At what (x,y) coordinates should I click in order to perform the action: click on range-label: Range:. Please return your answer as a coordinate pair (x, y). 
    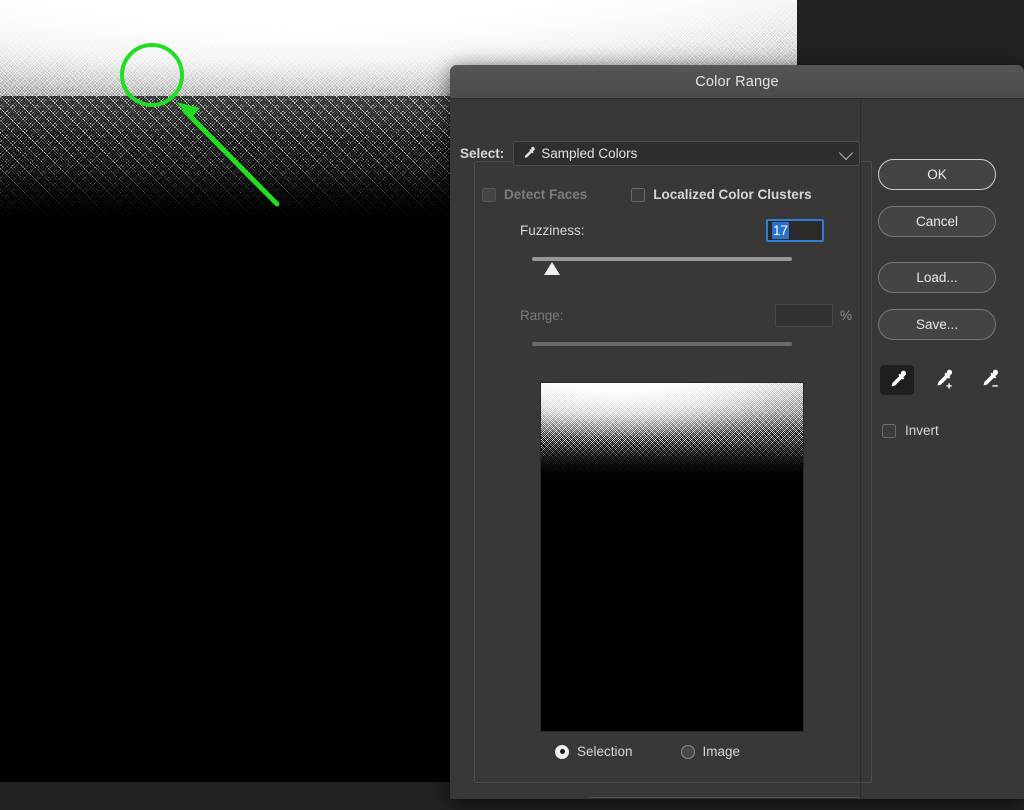
    Looking at the image, I should click on (542, 315).